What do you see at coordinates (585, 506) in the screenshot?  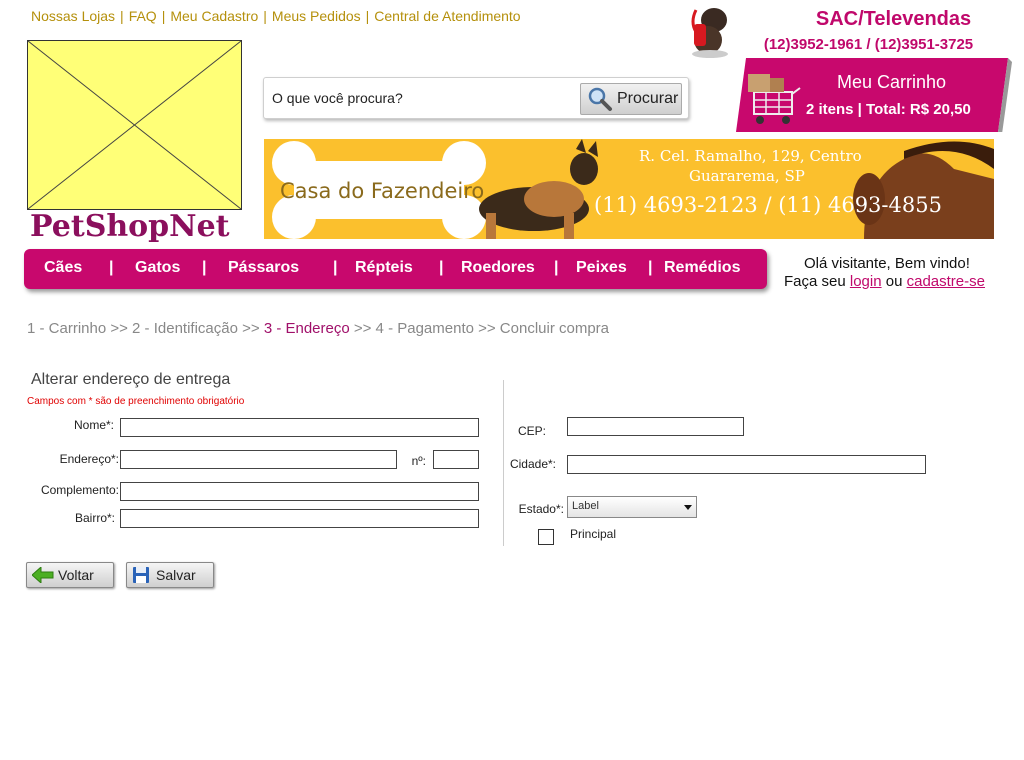 I see `estado-selected-value: Label` at bounding box center [585, 506].